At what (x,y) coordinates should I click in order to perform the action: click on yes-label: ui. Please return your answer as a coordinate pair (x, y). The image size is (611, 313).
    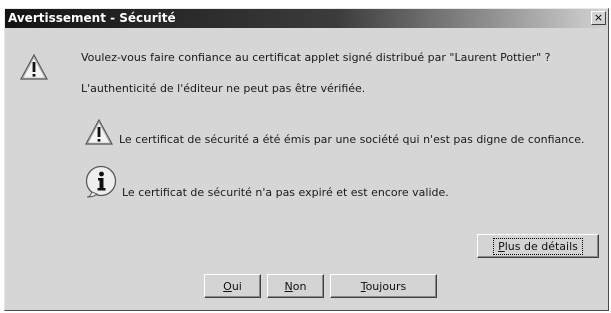
    Looking at the image, I should click on (236, 286).